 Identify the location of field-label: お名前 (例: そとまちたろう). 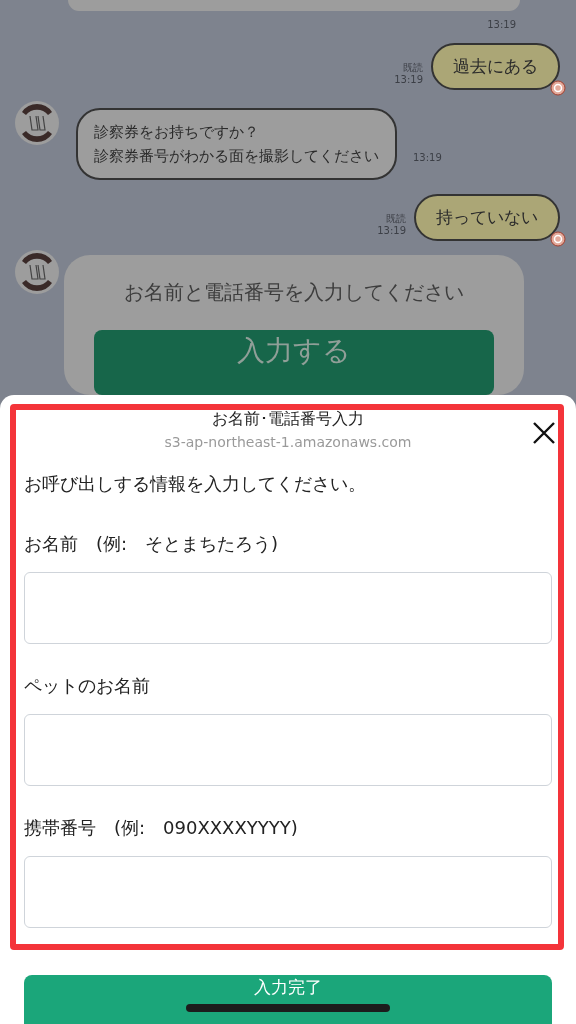
(152, 544).